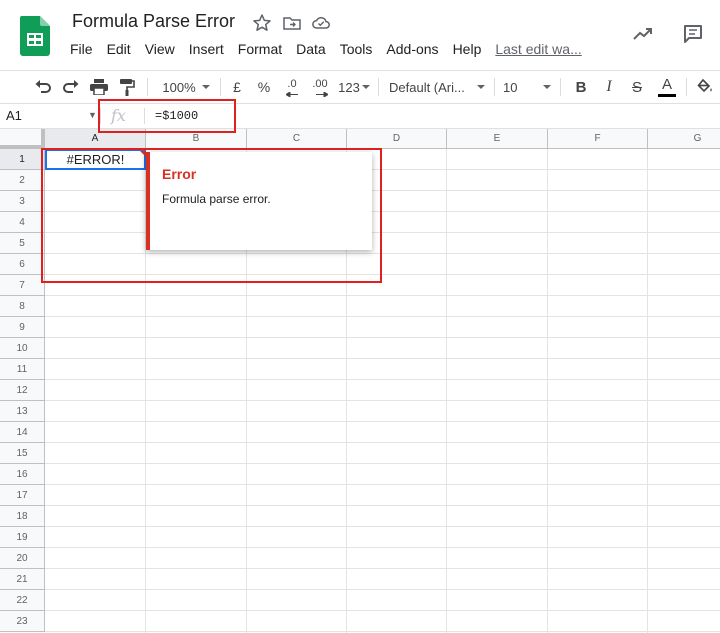 The width and height of the screenshot is (720, 633). What do you see at coordinates (397, 139) in the screenshot?
I see `column-header-d: D` at bounding box center [397, 139].